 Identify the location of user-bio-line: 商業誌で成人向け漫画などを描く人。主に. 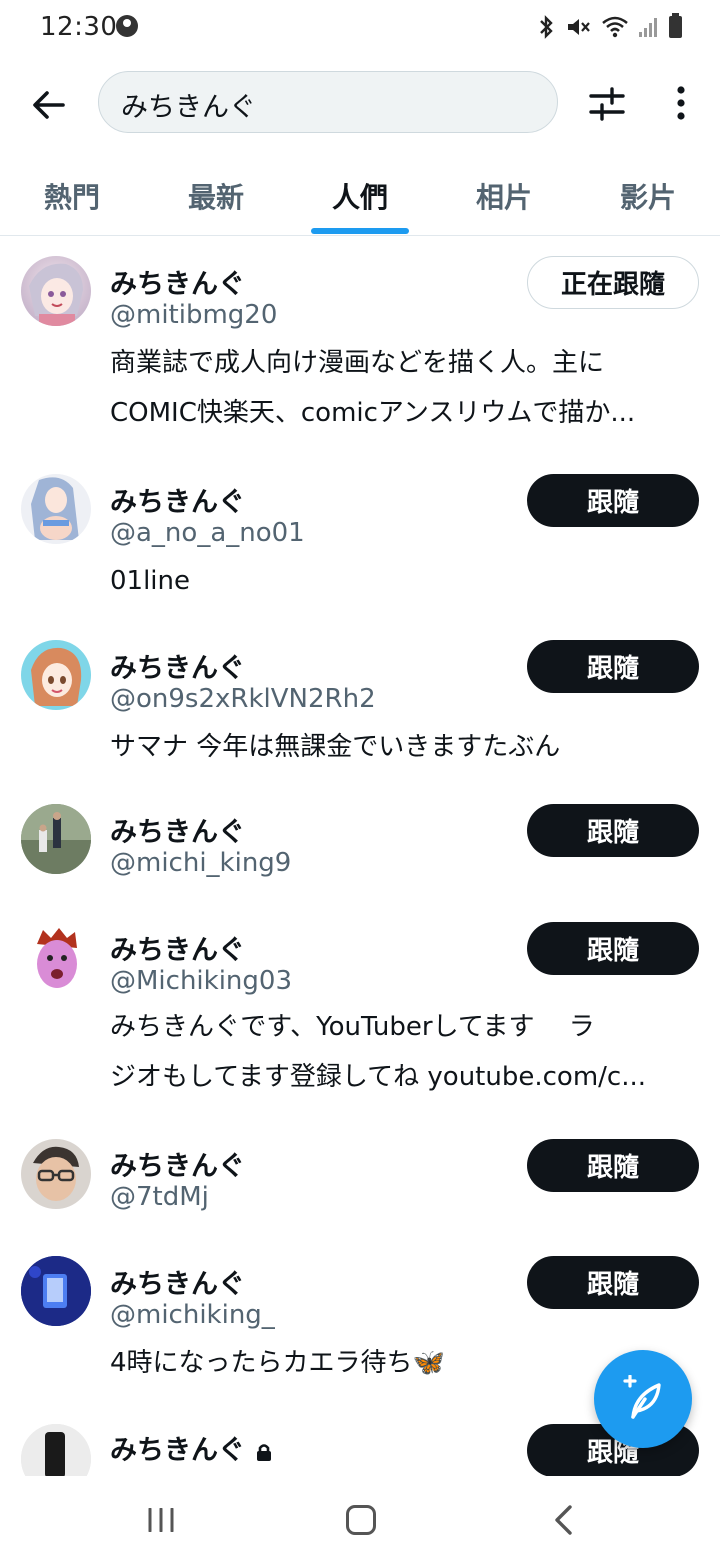
(357, 363).